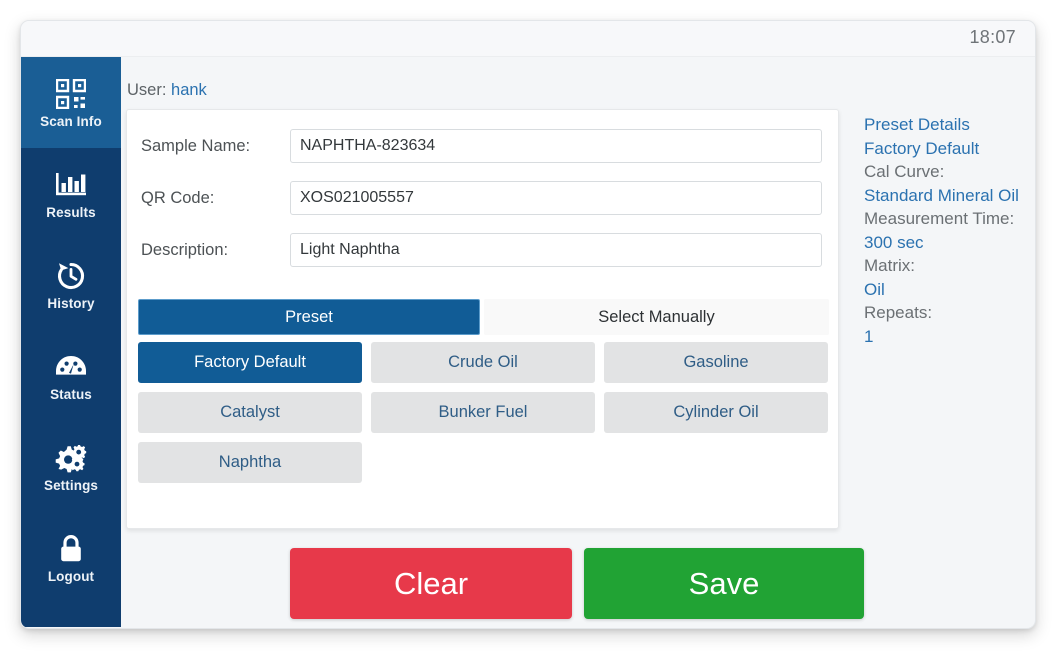 The width and height of the screenshot is (1058, 651). I want to click on sidebar-item-status: Status, so click(71, 375).